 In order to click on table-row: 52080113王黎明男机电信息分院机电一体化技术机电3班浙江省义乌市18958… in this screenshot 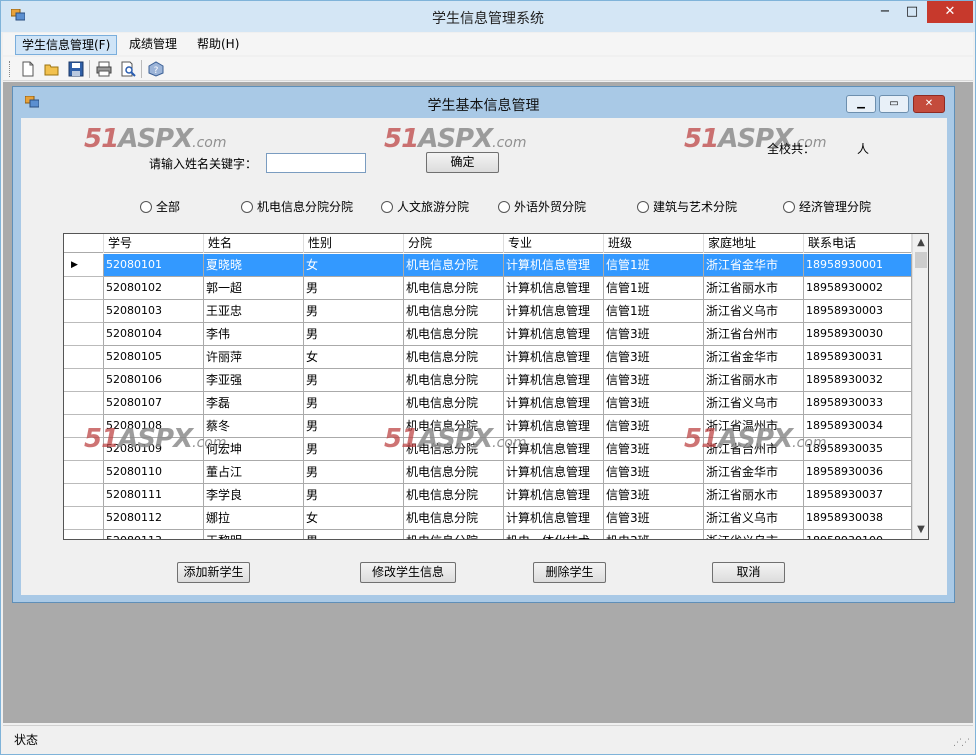, I will do `click(488, 534)`.